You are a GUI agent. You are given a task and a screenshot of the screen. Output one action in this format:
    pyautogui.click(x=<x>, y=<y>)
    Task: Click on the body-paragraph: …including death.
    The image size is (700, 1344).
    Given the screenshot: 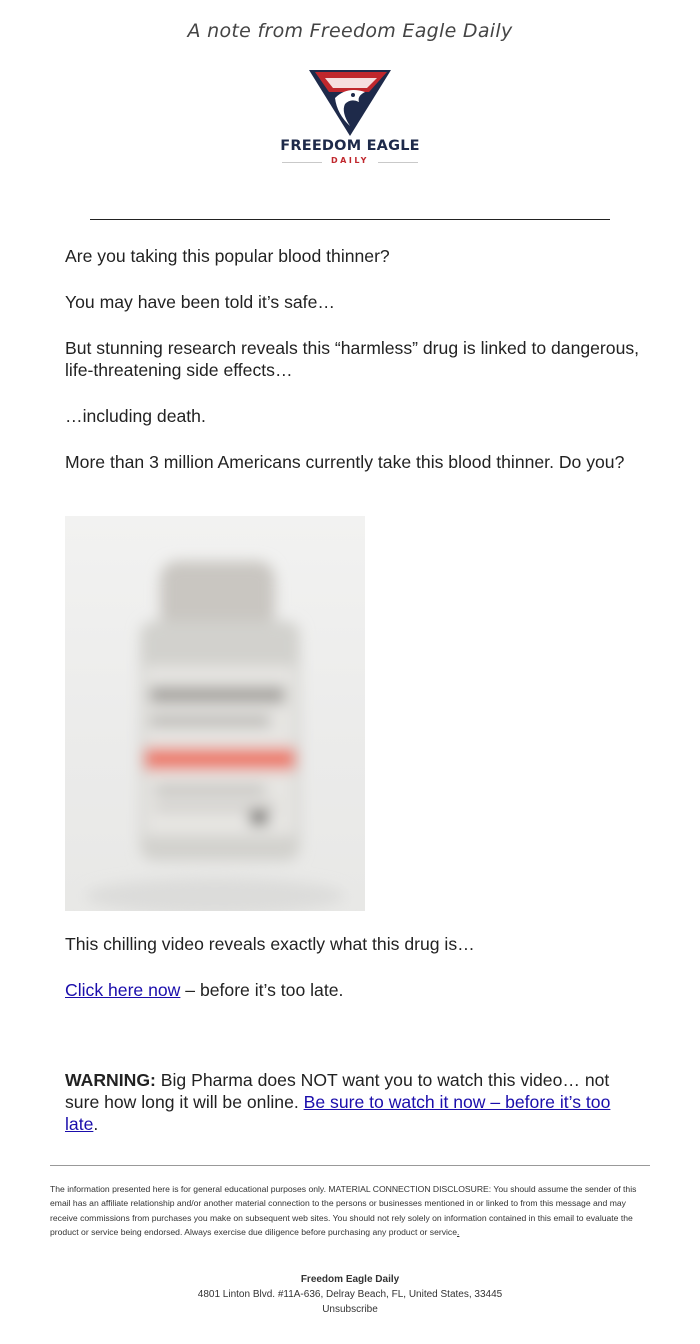 What is the action you would take?
    pyautogui.click(x=135, y=416)
    